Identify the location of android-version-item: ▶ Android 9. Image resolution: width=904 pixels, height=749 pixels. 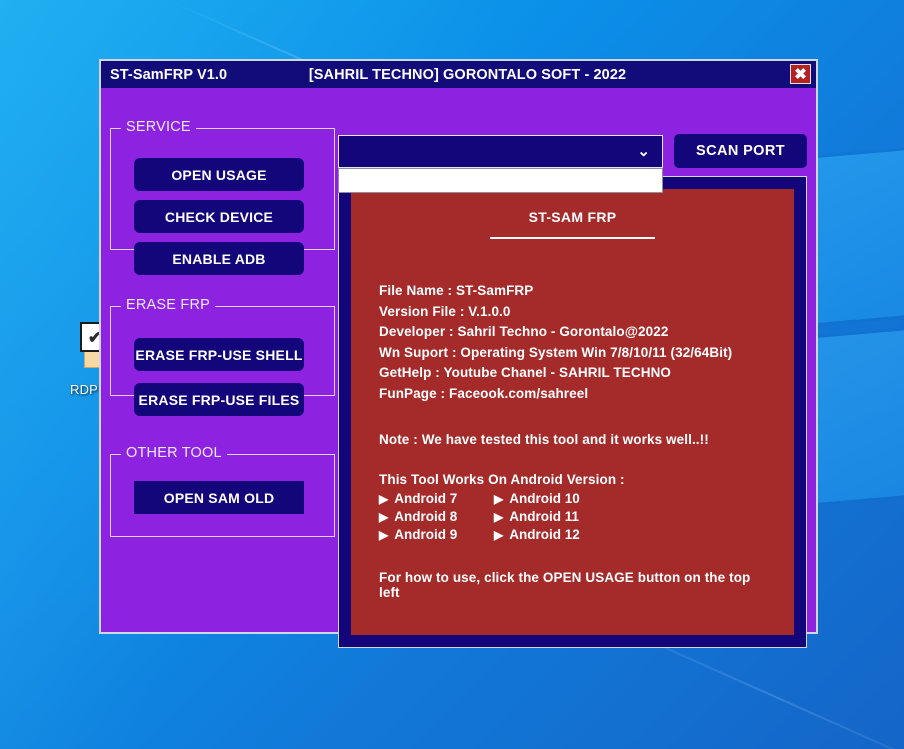
(436, 534).